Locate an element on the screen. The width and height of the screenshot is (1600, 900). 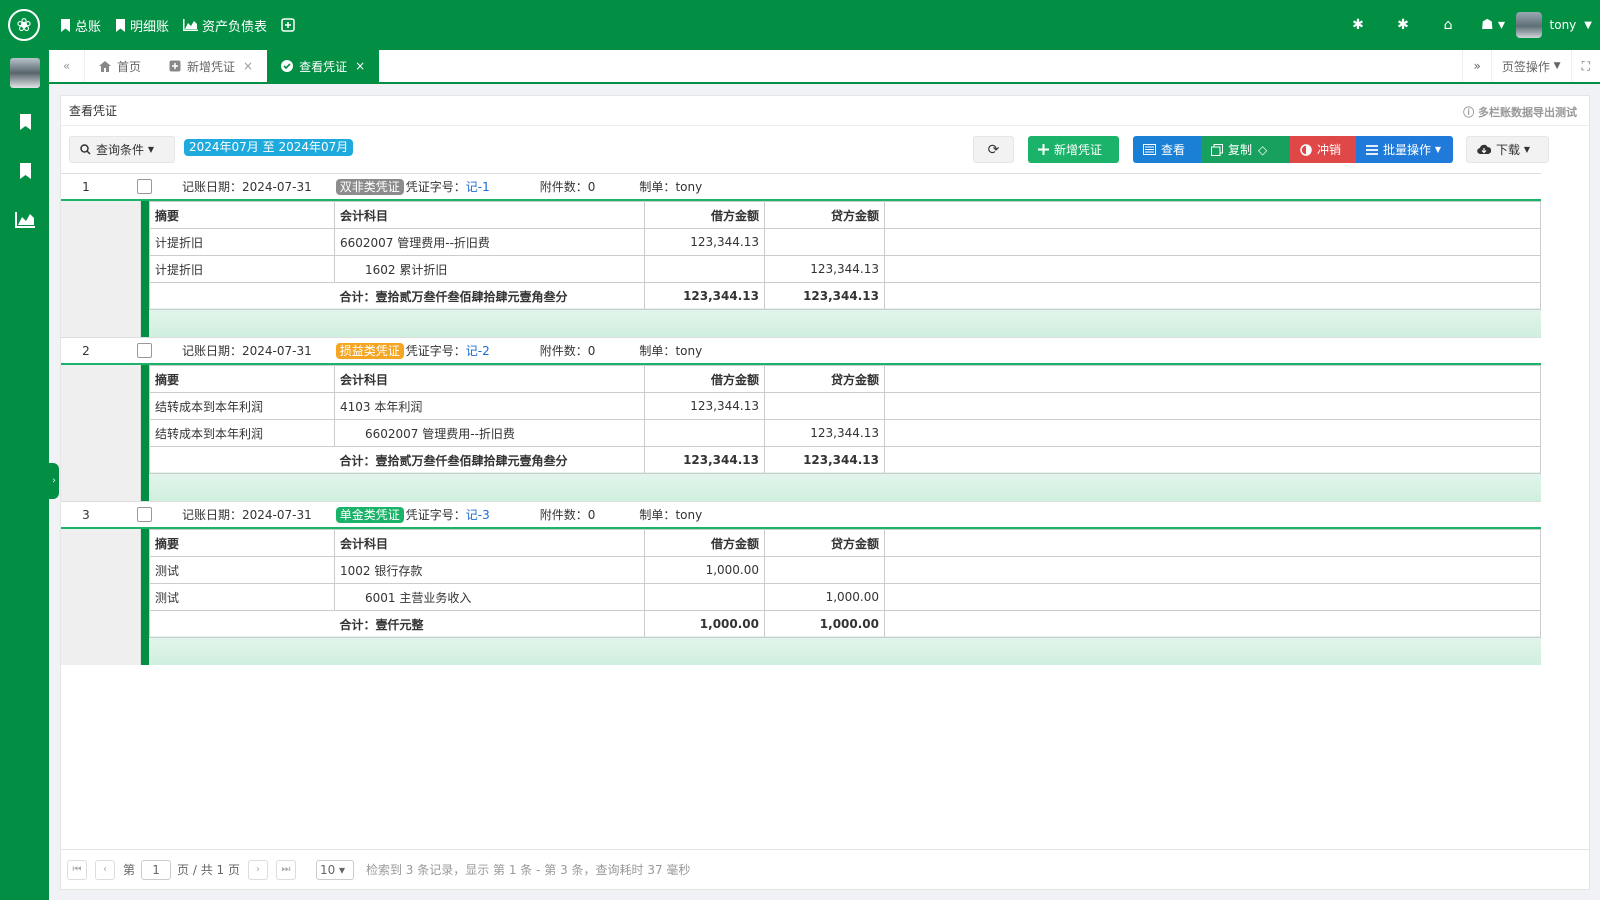
list-icon is located at coordinates (1149, 149).